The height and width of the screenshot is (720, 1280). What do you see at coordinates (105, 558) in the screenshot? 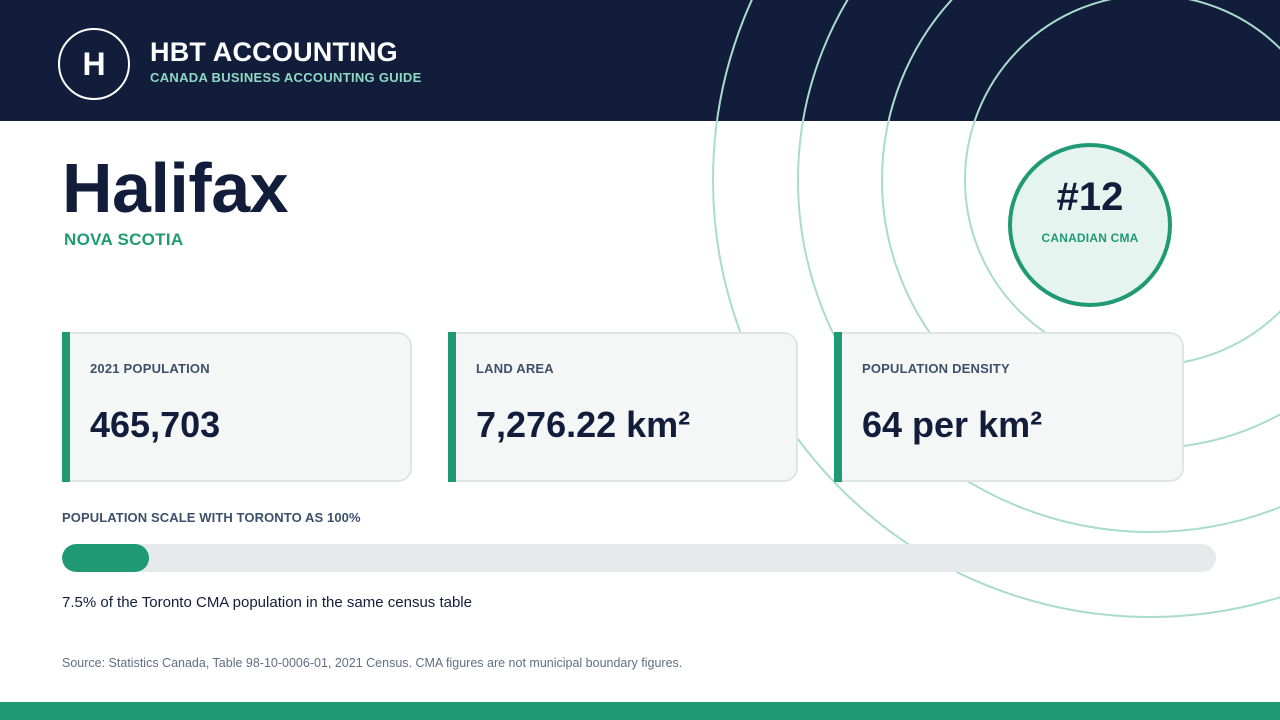
I see `population-scale-fill` at bounding box center [105, 558].